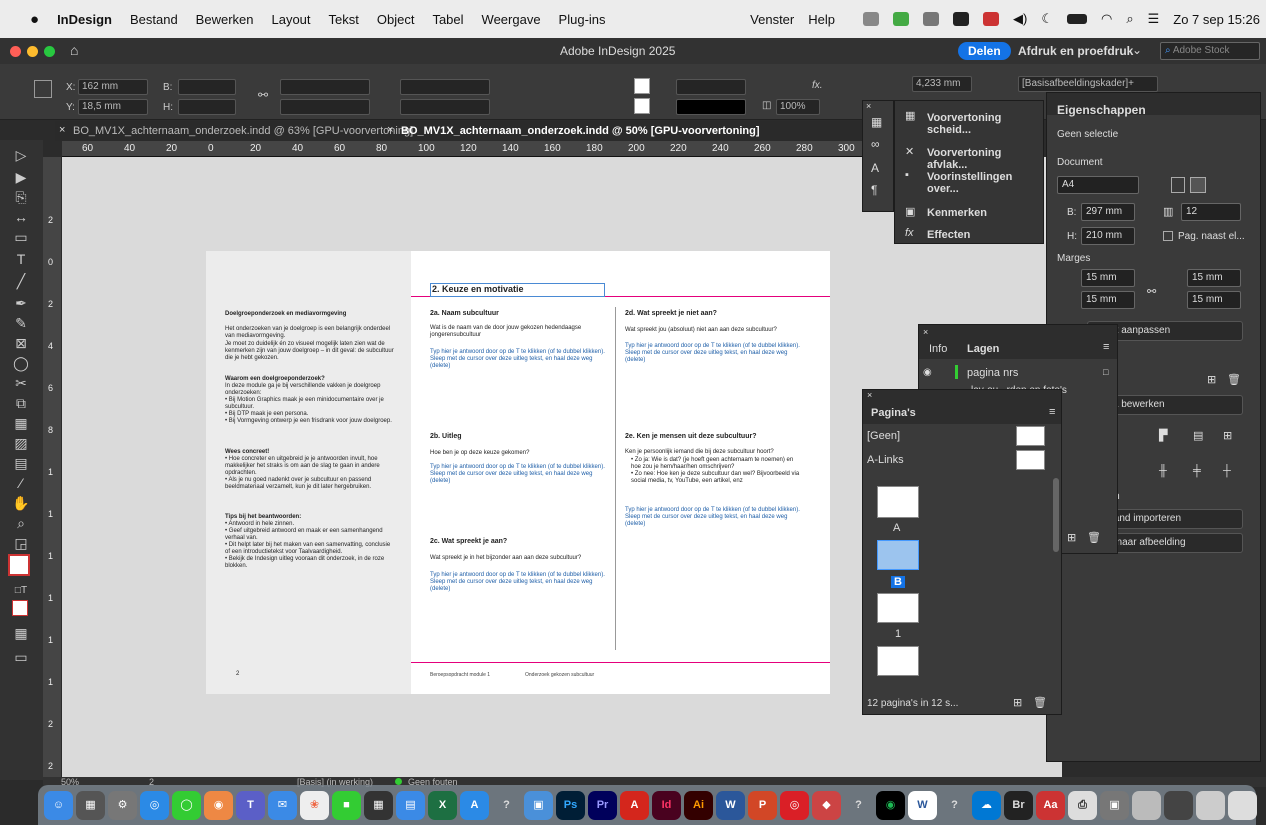 The image size is (1266, 825). What do you see at coordinates (582, 19) in the screenshot?
I see `menu-plugins: Plug-ins` at bounding box center [582, 19].